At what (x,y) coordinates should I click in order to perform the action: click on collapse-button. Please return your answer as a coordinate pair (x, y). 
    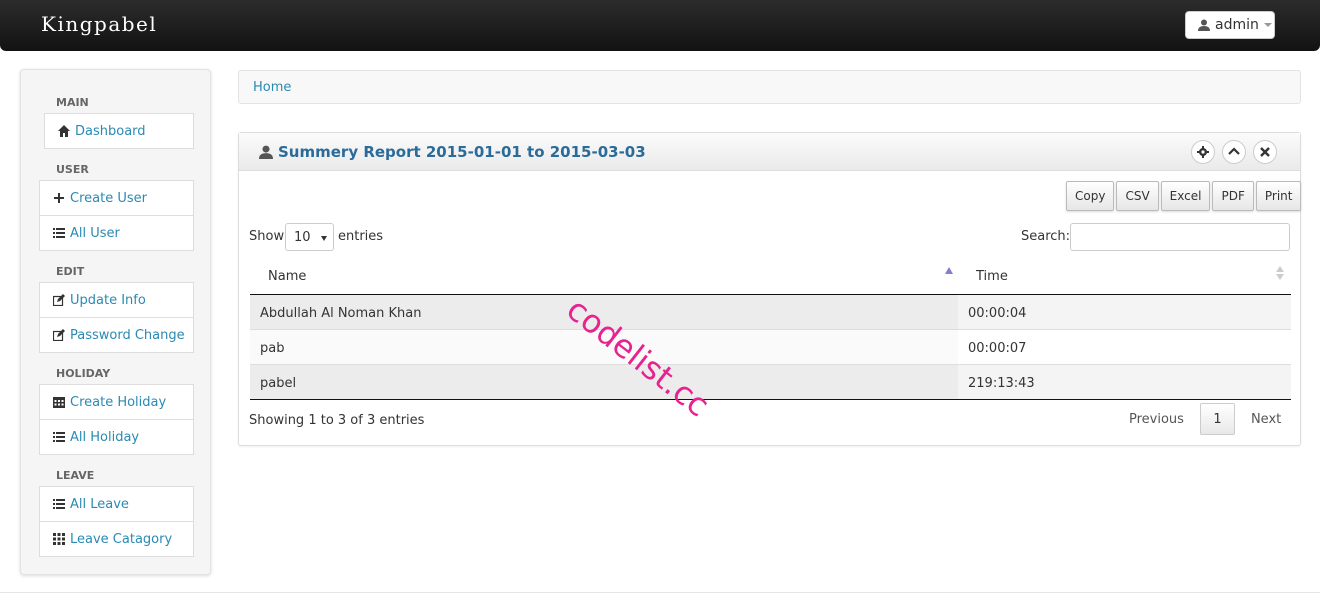
    Looking at the image, I should click on (1234, 152).